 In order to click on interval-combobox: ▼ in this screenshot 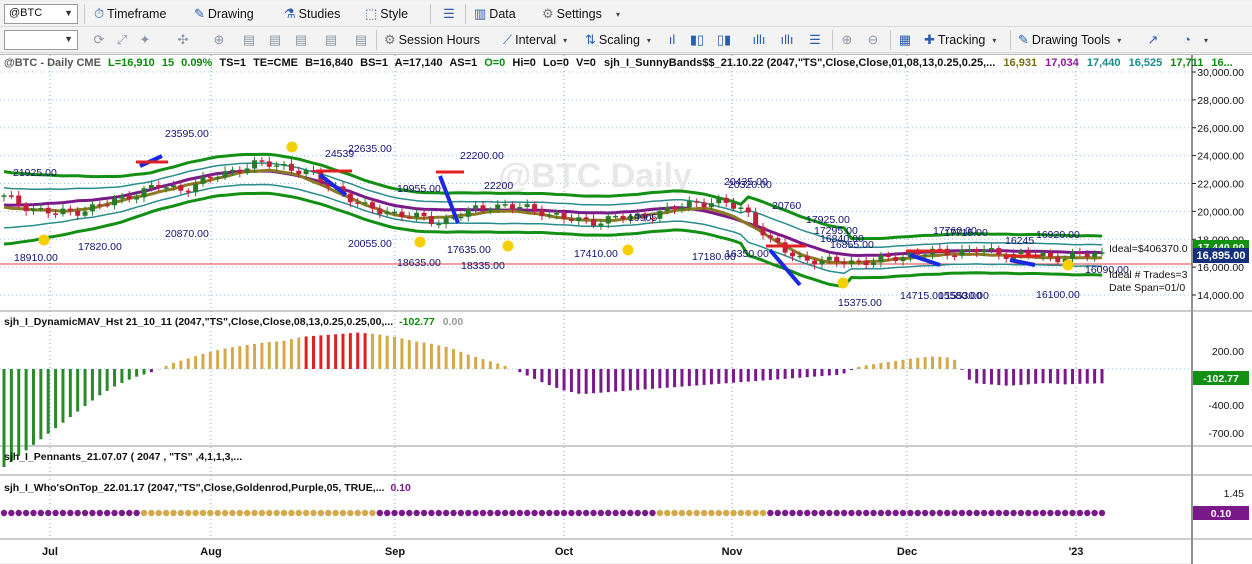, I will do `click(41, 40)`.